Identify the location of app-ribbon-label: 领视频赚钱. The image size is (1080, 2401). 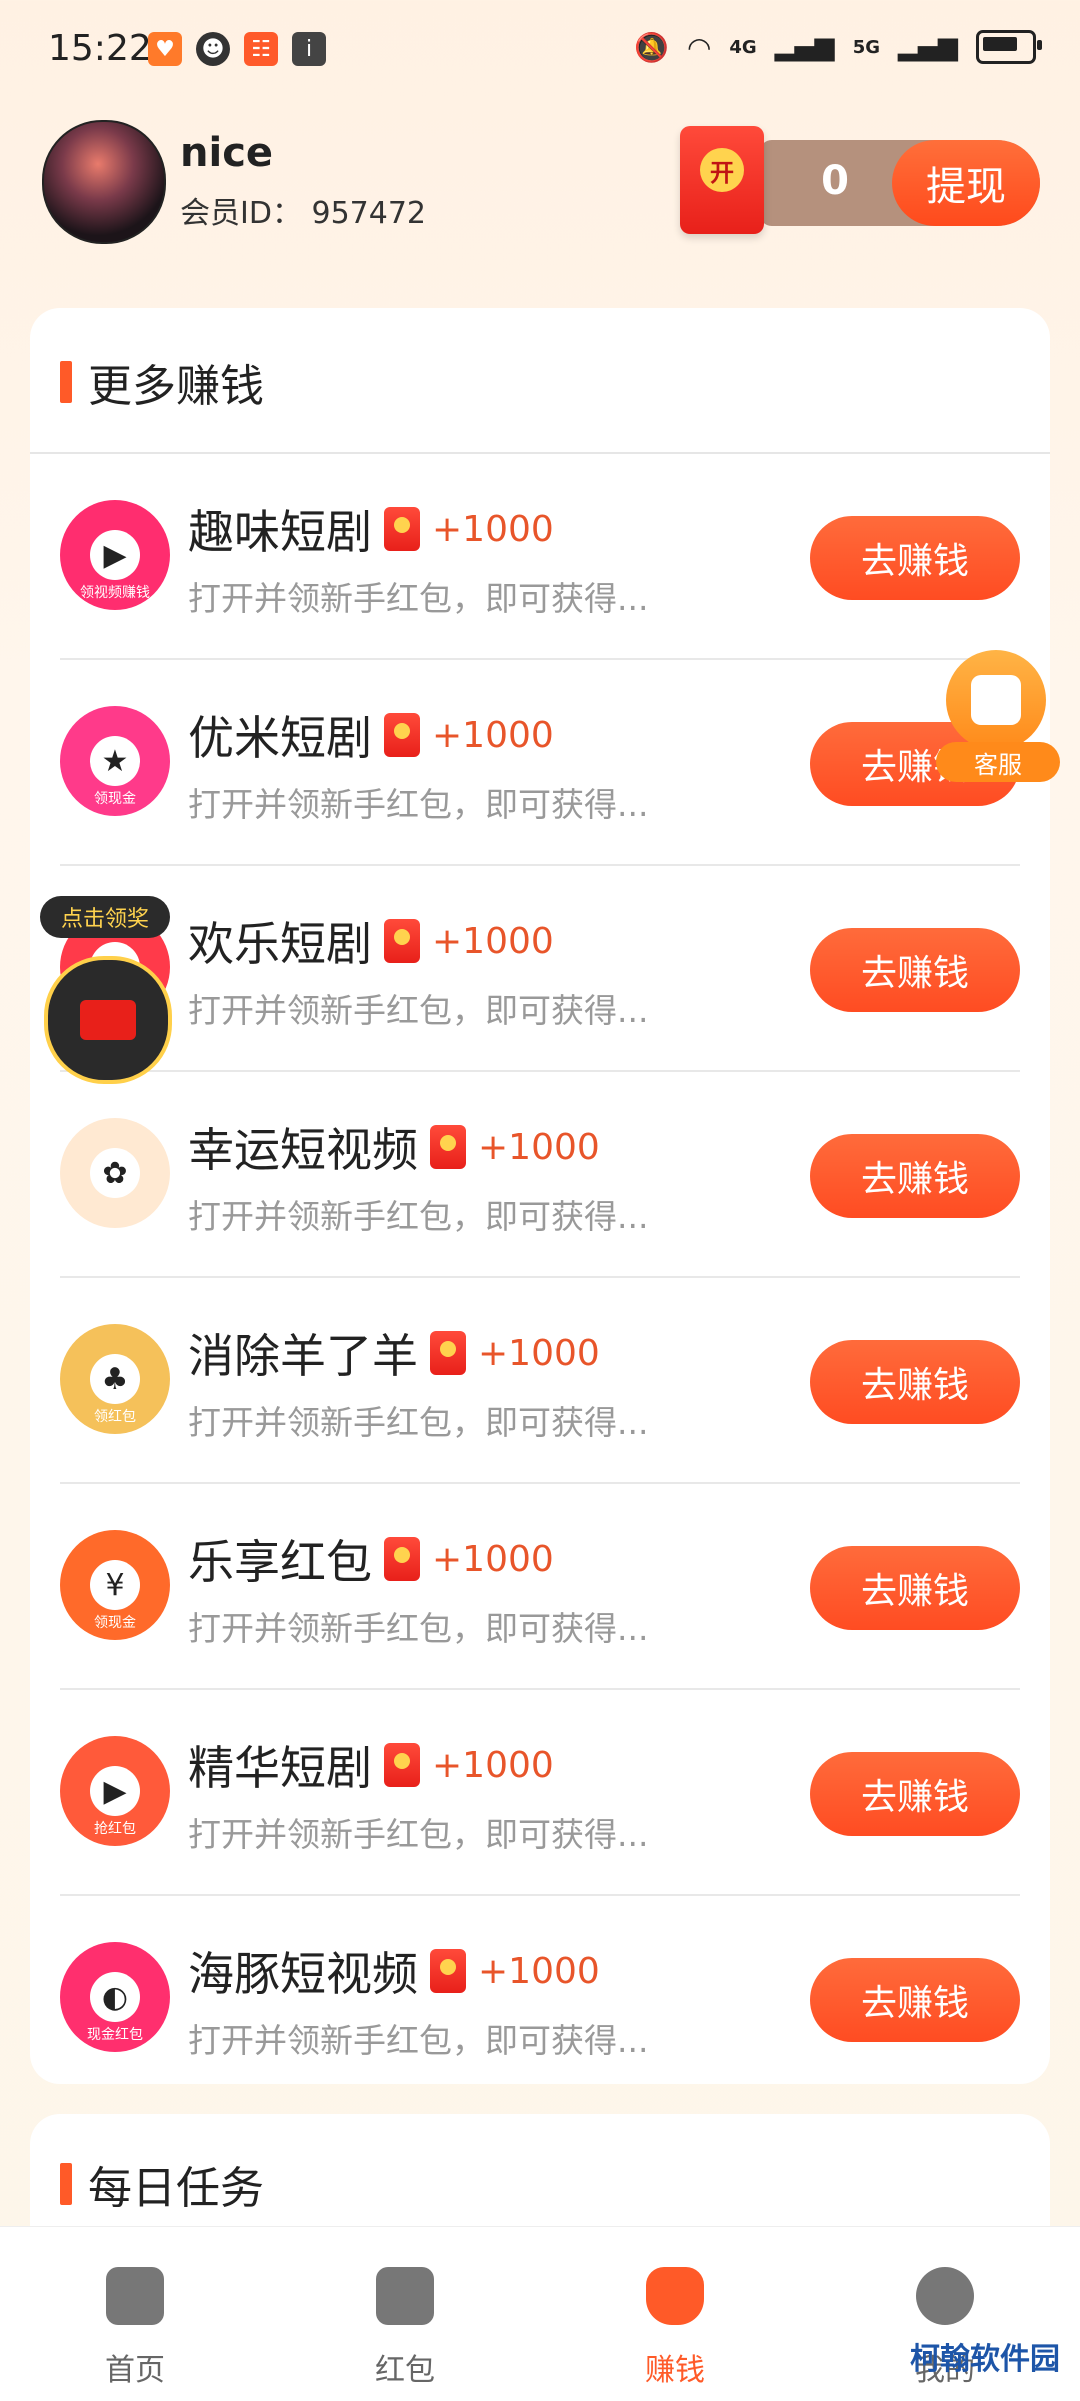
(115, 593).